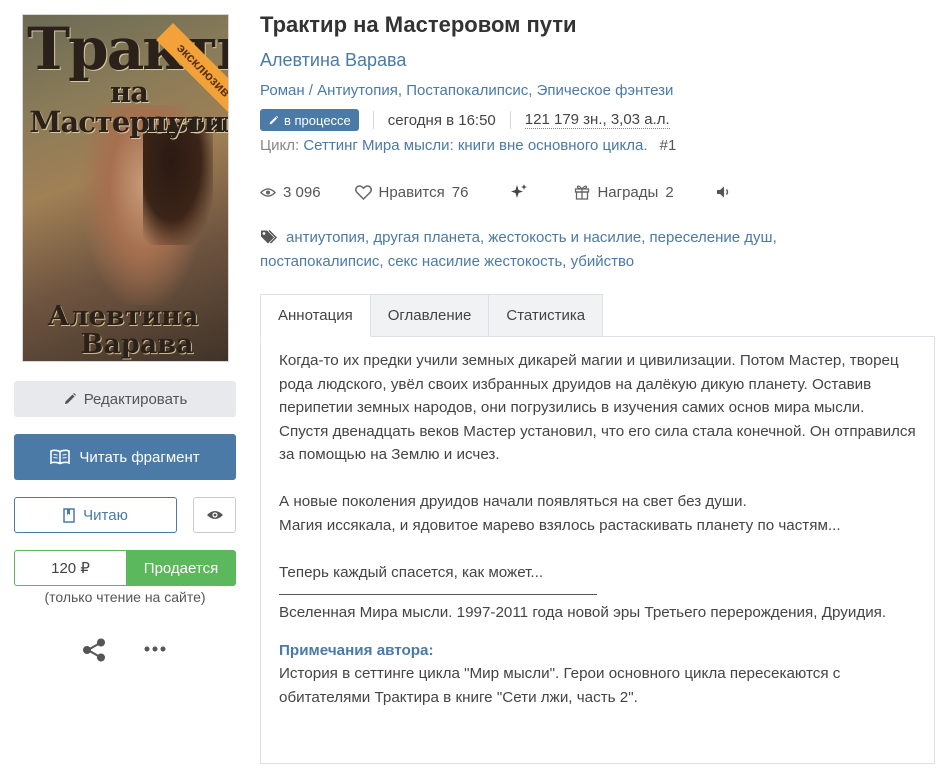 The height and width of the screenshot is (775, 939). I want to click on awards-button: Награды 2, so click(624, 192).